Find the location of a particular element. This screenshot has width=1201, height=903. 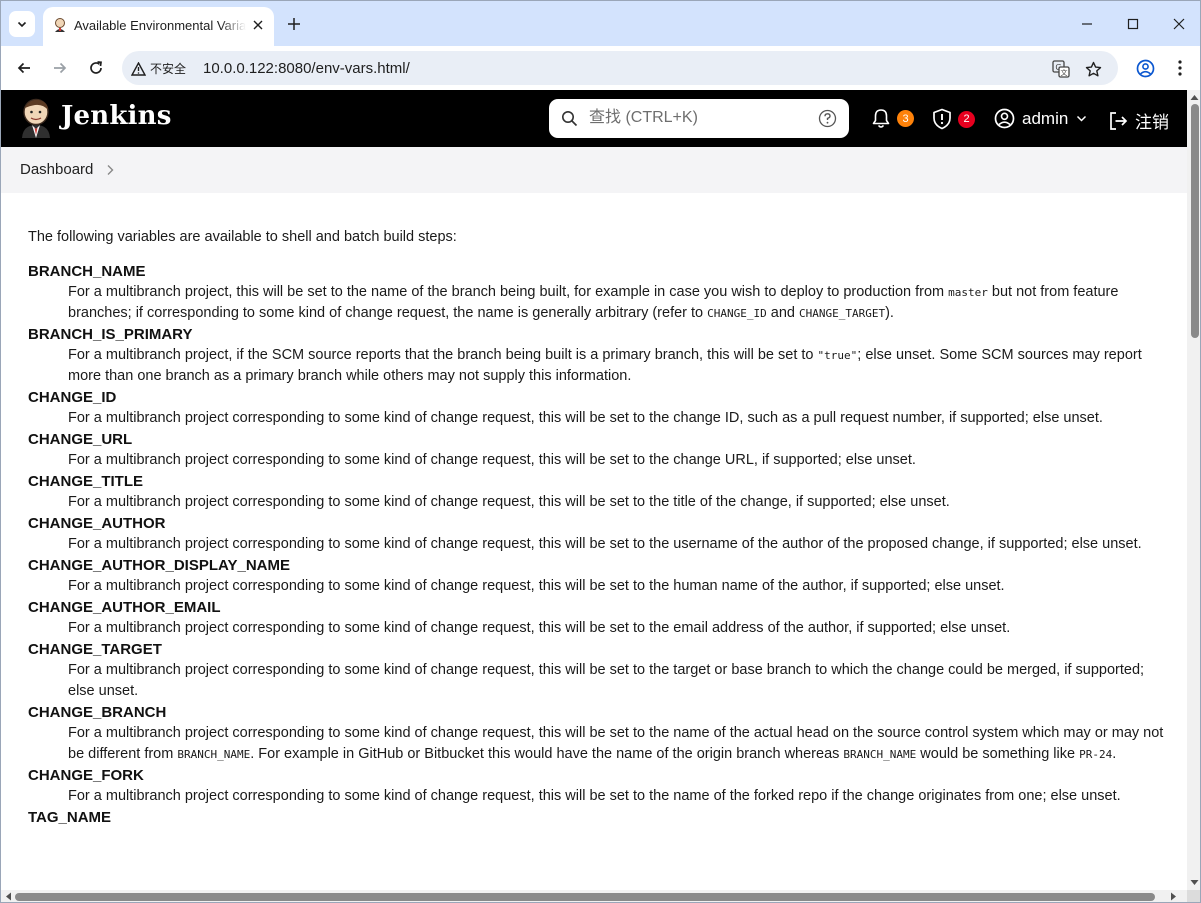

forward-button is located at coordinates (60, 68).